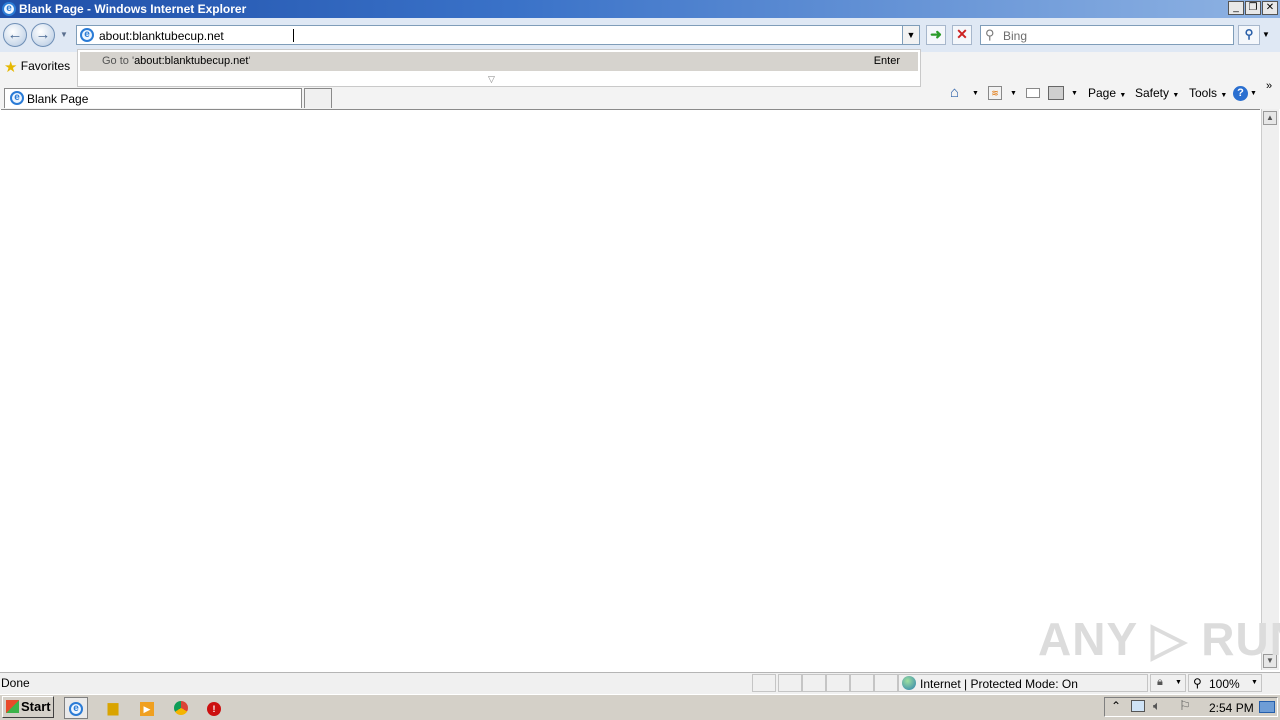 This screenshot has height=720, width=1280. I want to click on address-dropdown-button: ▼, so click(910, 35).